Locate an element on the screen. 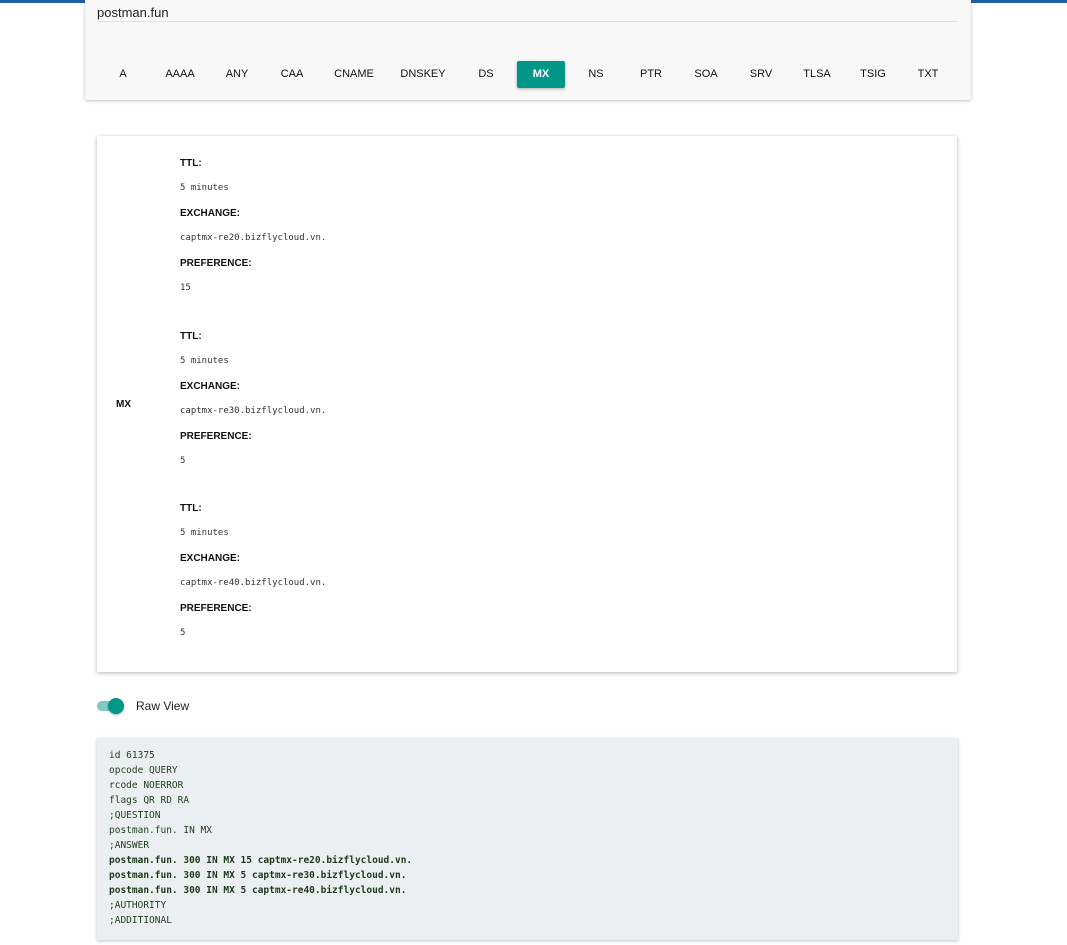 The height and width of the screenshot is (945, 1067). tab-cname: CNAME is located at coordinates (354, 74).